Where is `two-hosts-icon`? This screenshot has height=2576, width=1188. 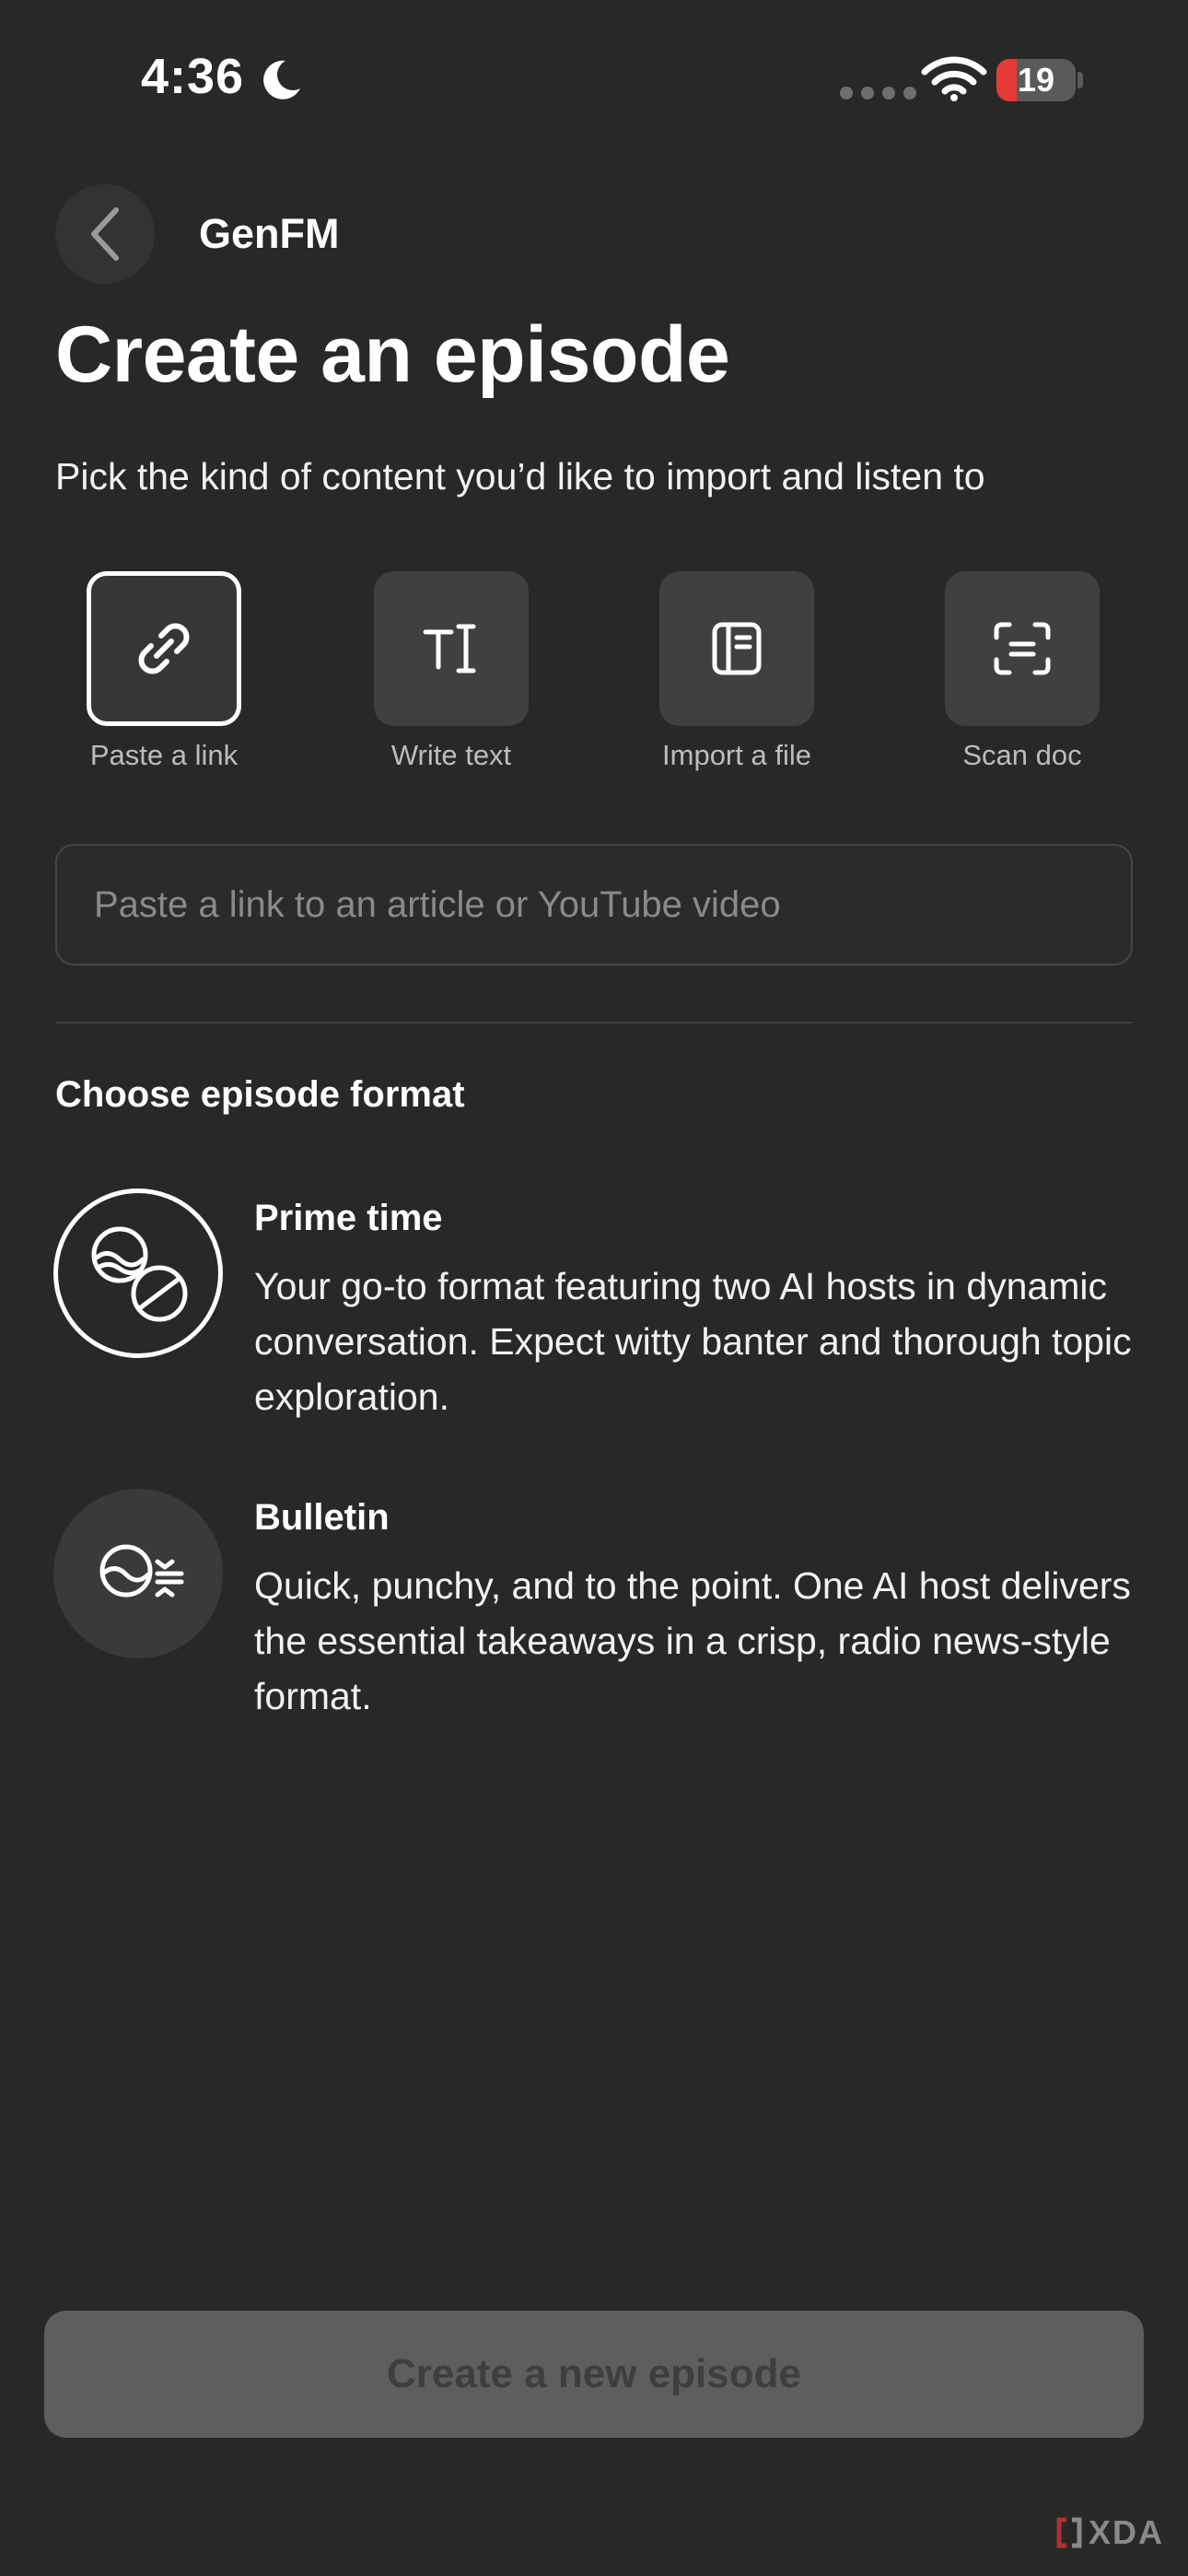
two-hosts-icon is located at coordinates (139, 1274).